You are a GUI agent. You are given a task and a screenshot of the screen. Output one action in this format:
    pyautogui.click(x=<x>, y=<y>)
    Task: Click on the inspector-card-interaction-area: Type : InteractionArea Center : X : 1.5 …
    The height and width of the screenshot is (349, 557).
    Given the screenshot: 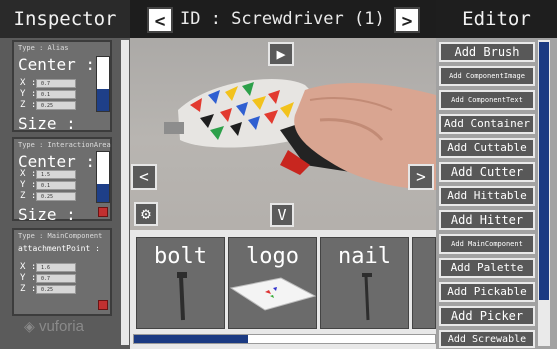 What is the action you would take?
    pyautogui.click(x=62, y=180)
    